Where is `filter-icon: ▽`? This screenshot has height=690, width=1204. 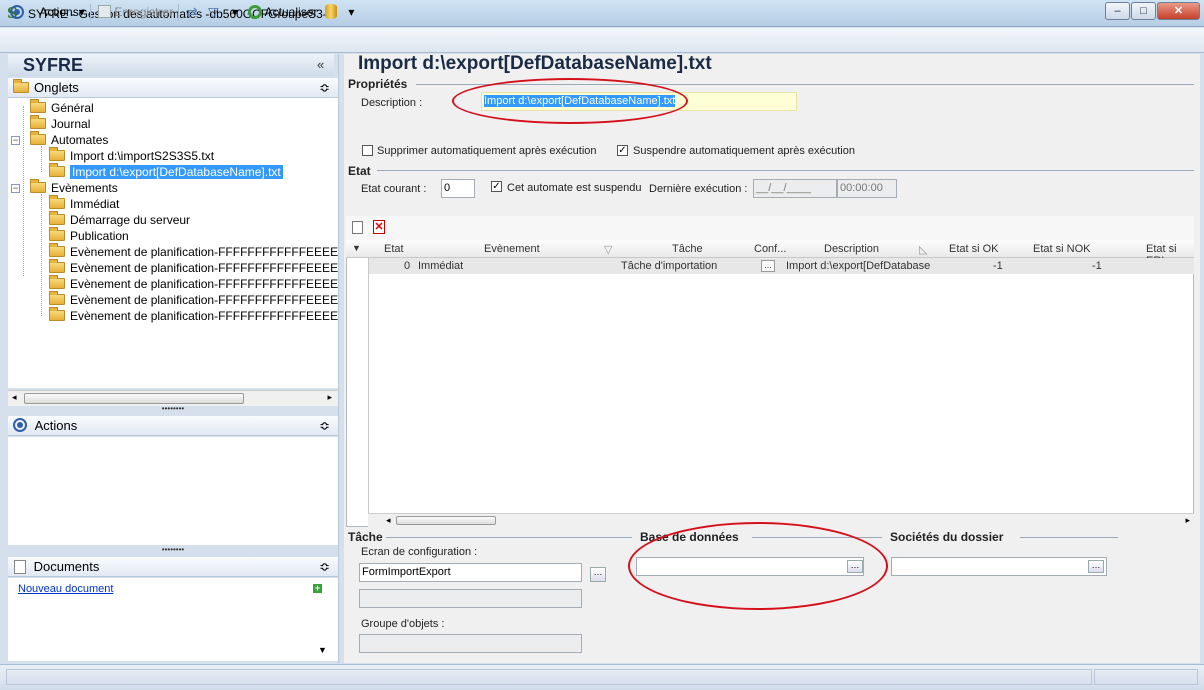 filter-icon: ▽ is located at coordinates (213, 12).